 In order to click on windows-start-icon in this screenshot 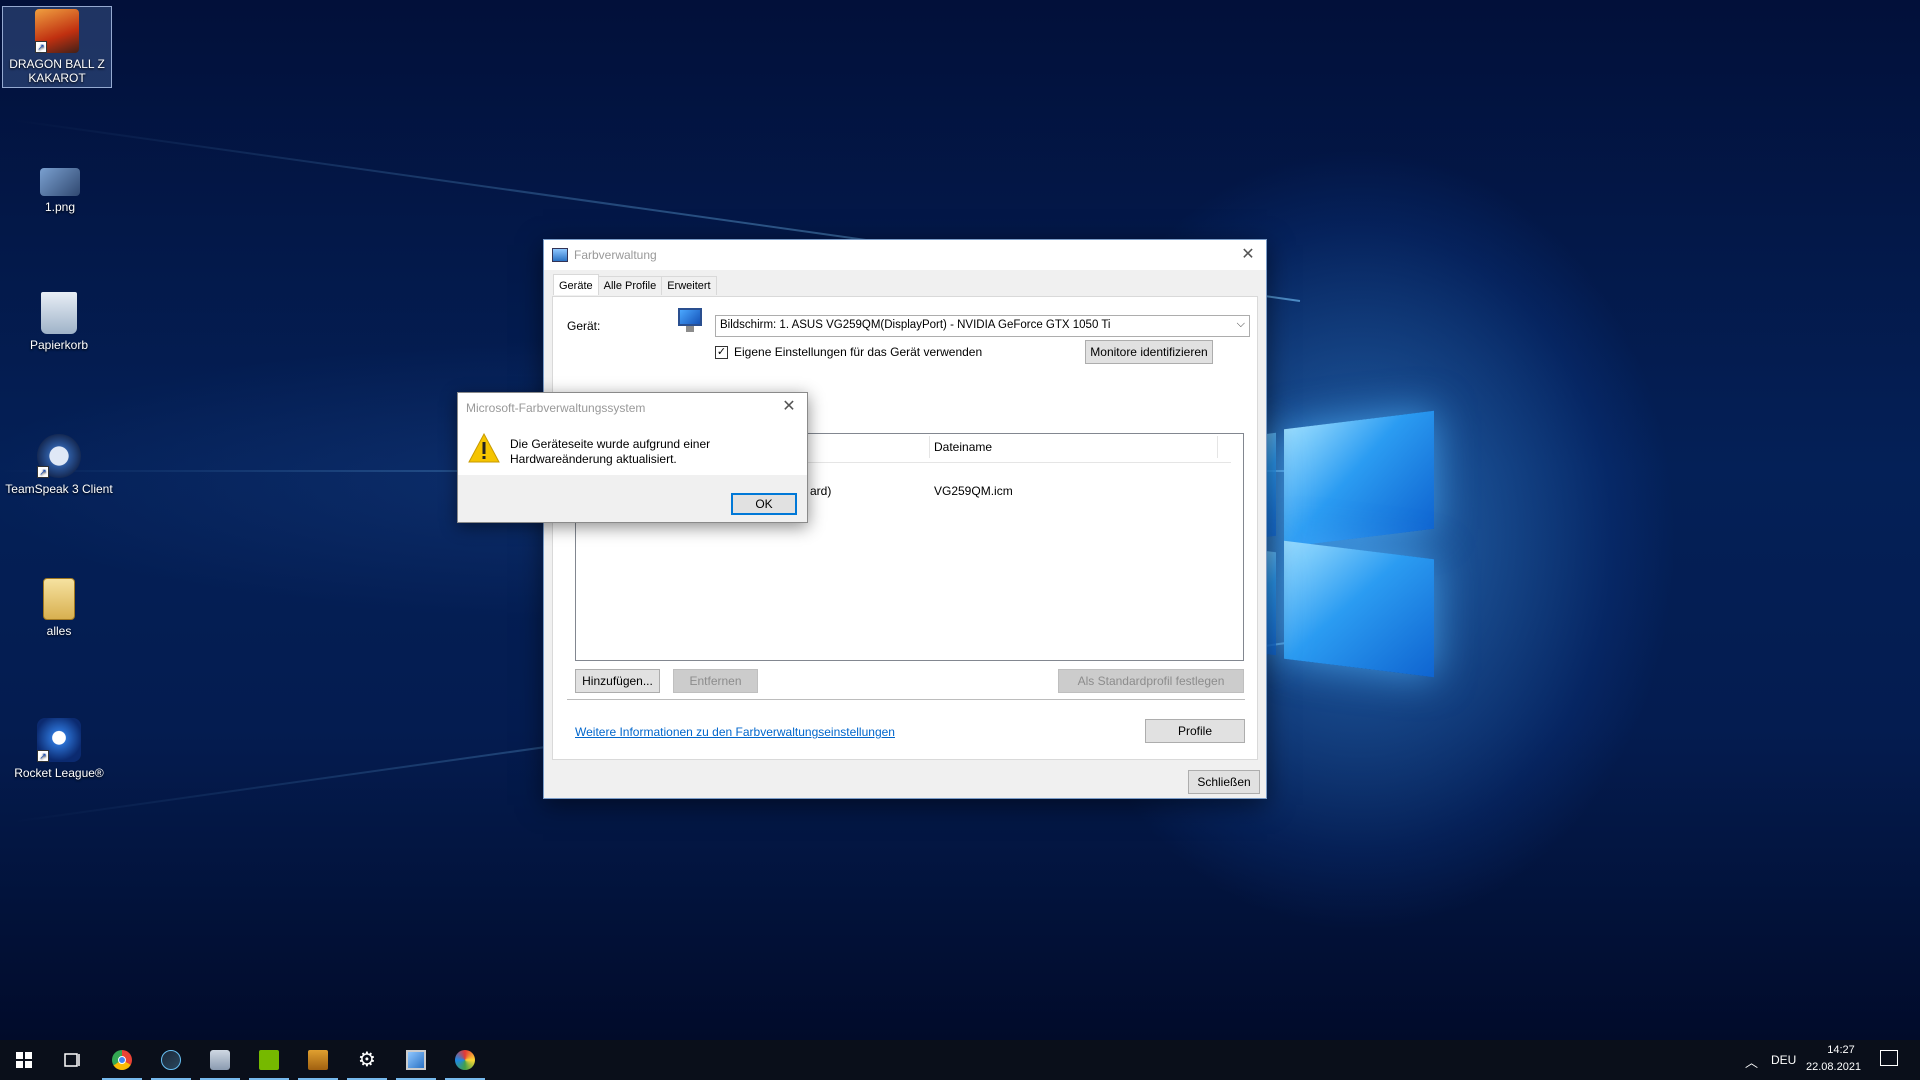, I will do `click(24, 1060)`.